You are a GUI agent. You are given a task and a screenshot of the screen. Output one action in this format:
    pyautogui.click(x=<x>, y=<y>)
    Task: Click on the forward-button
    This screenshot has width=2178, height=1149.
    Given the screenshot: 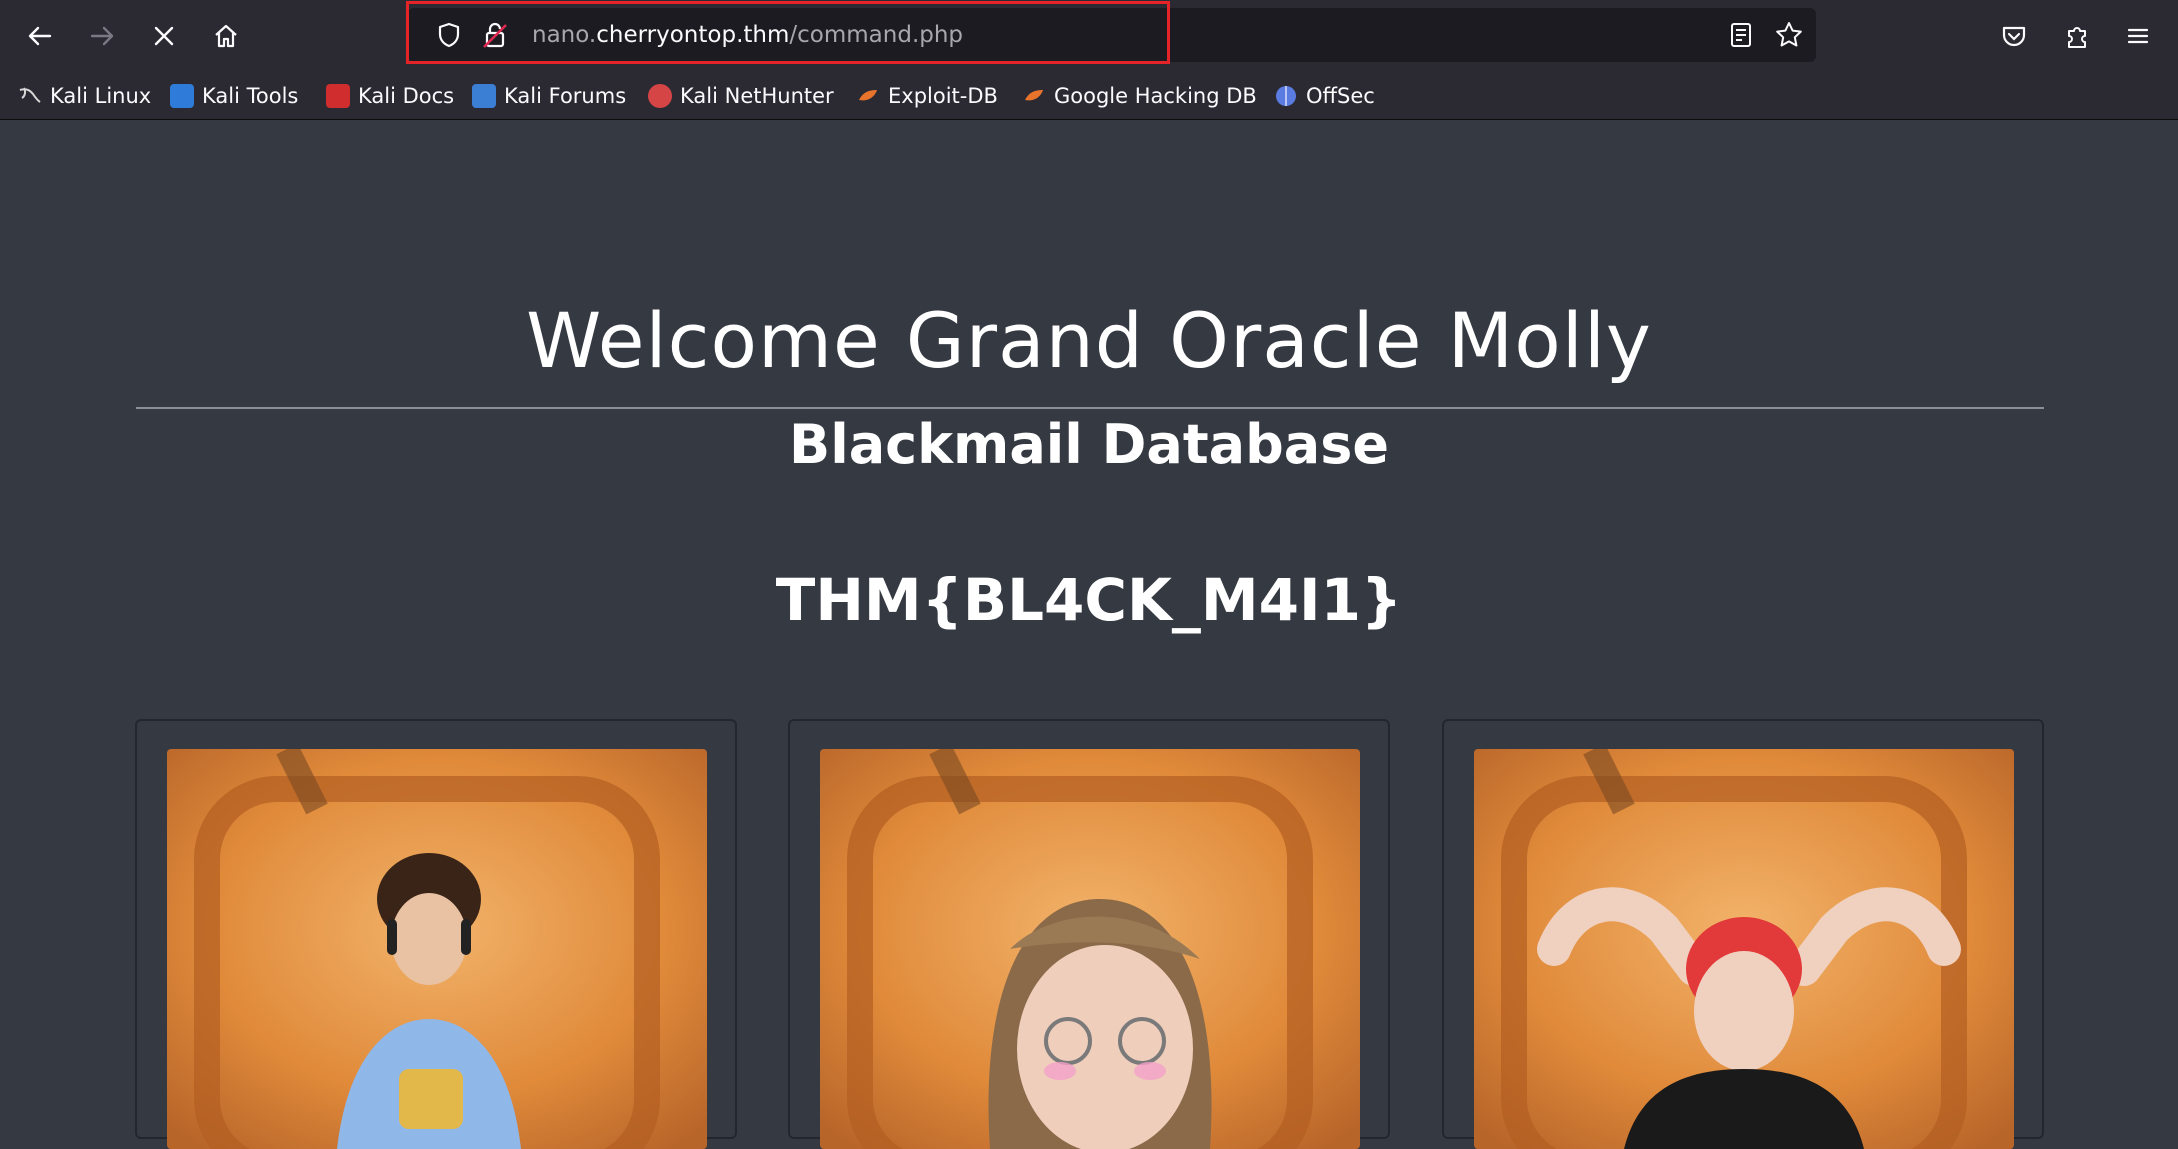 What is the action you would take?
    pyautogui.click(x=102, y=36)
    